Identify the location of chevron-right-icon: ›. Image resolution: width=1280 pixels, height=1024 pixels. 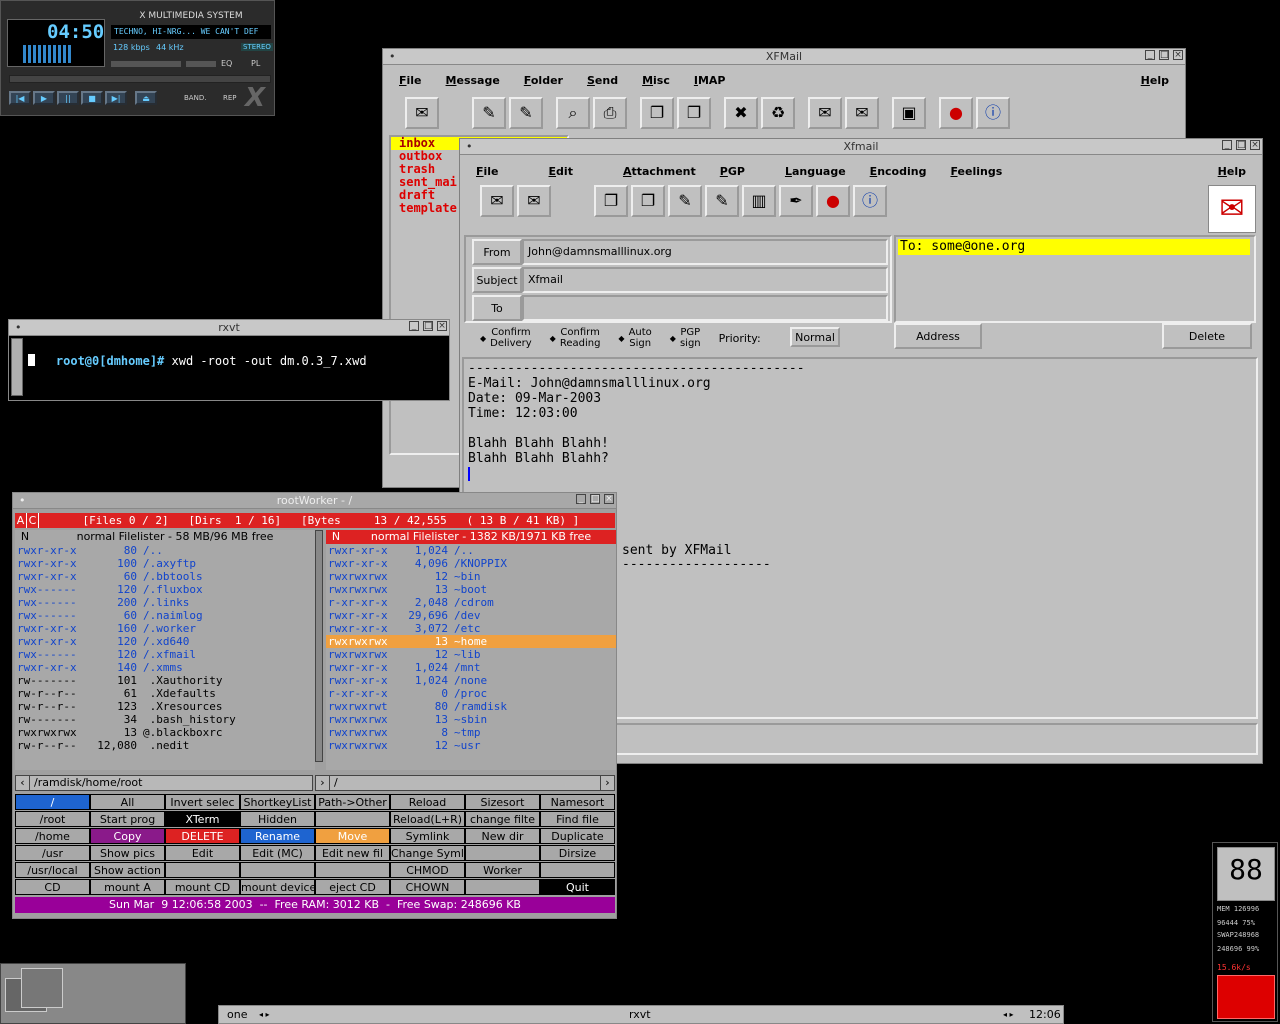
(607, 783).